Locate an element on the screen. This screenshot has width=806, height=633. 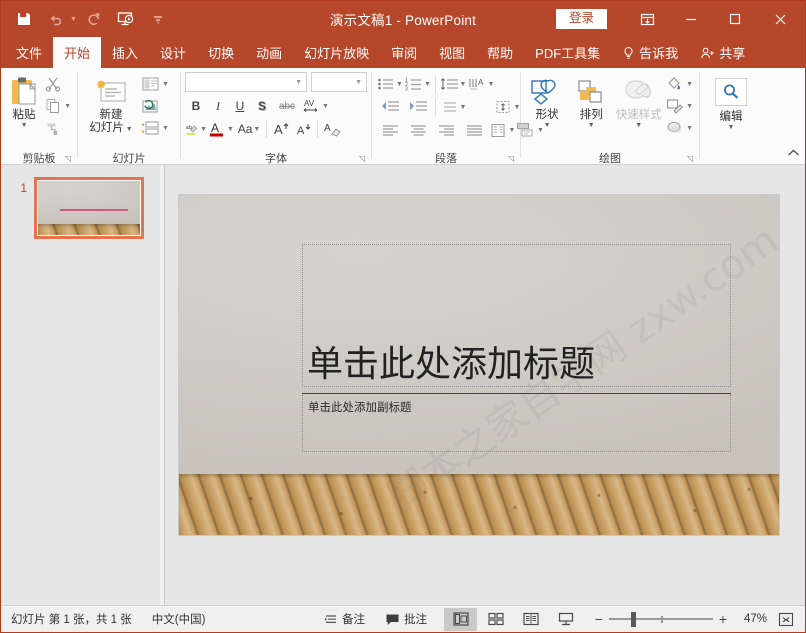
copy-button: ▼ is located at coordinates (58, 106).